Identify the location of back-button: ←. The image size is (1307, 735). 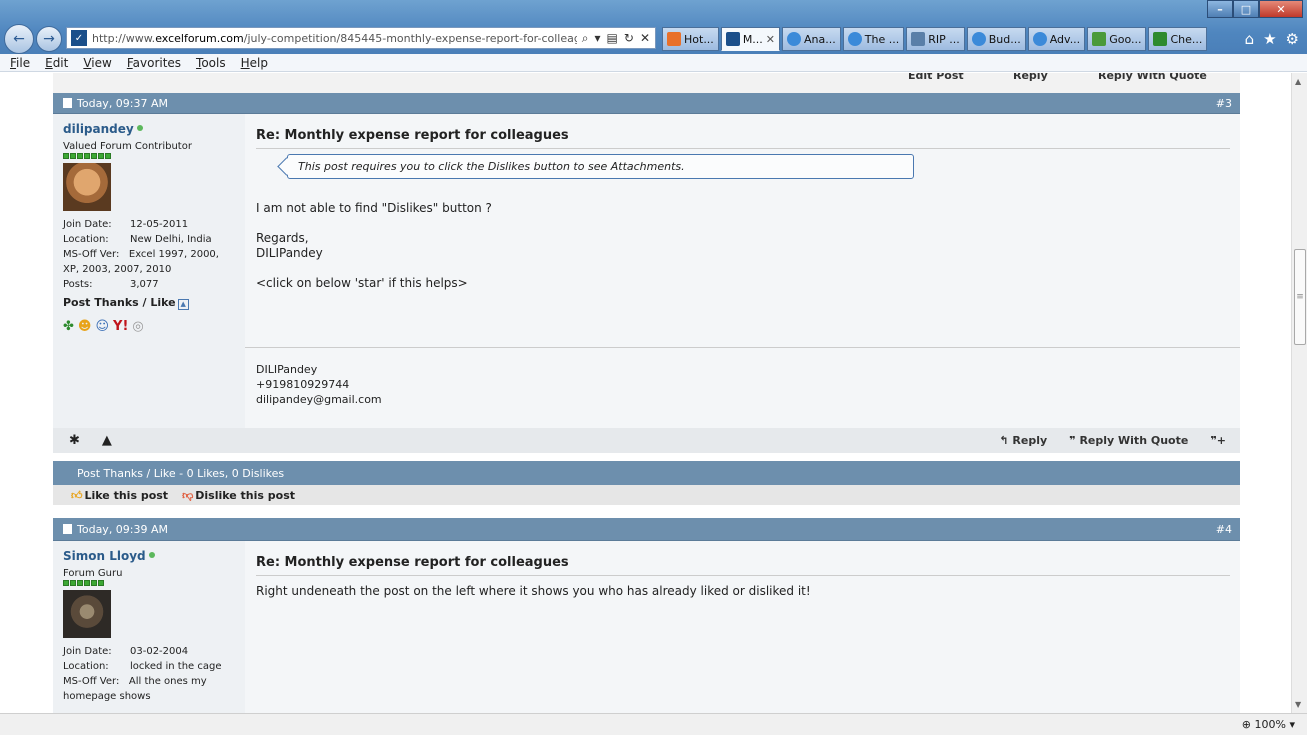
(19, 39).